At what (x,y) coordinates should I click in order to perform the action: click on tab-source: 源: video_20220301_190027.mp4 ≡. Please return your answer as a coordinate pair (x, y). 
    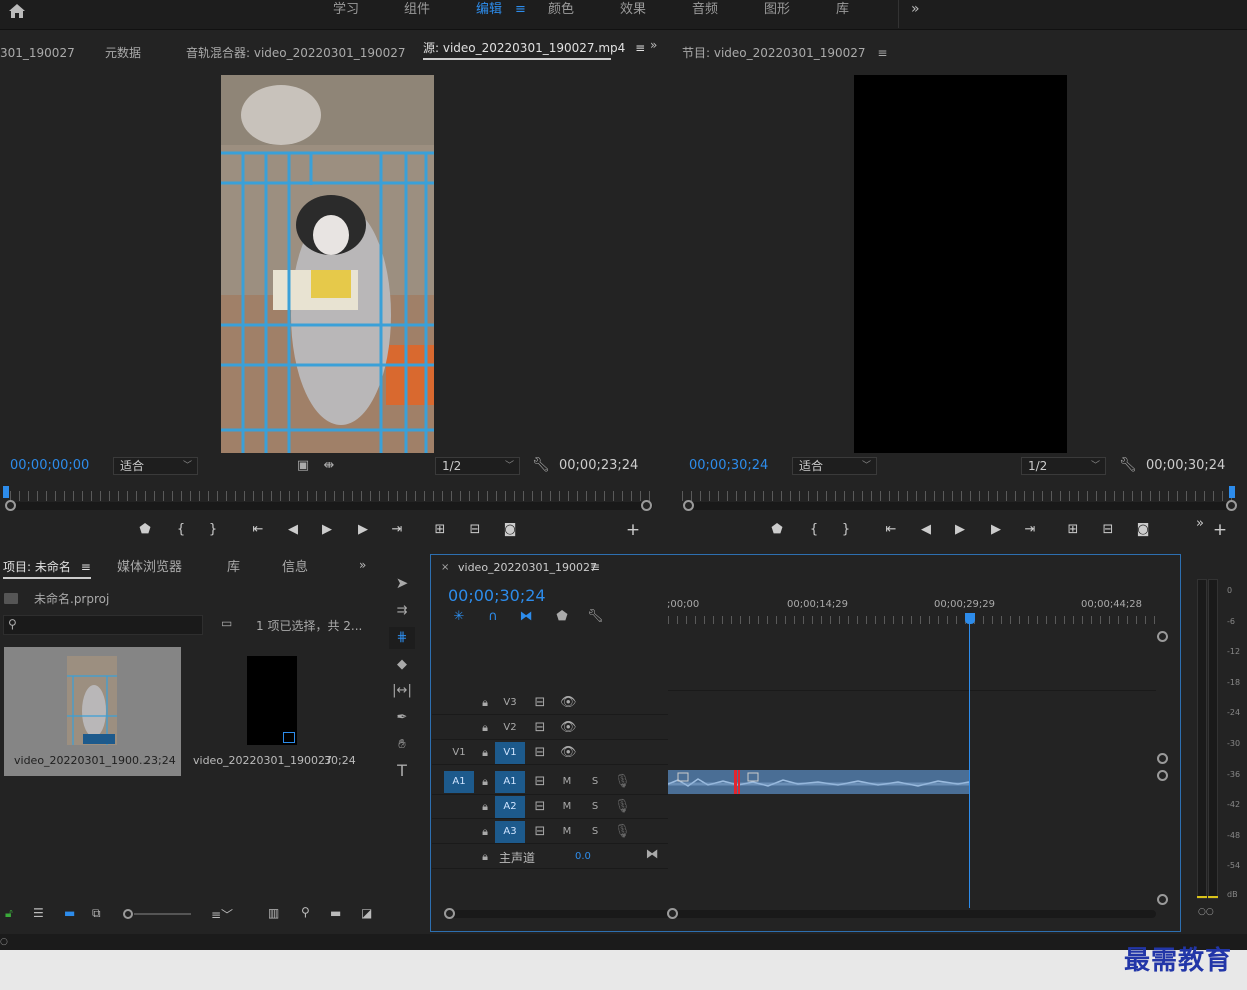
    Looking at the image, I should click on (534, 50).